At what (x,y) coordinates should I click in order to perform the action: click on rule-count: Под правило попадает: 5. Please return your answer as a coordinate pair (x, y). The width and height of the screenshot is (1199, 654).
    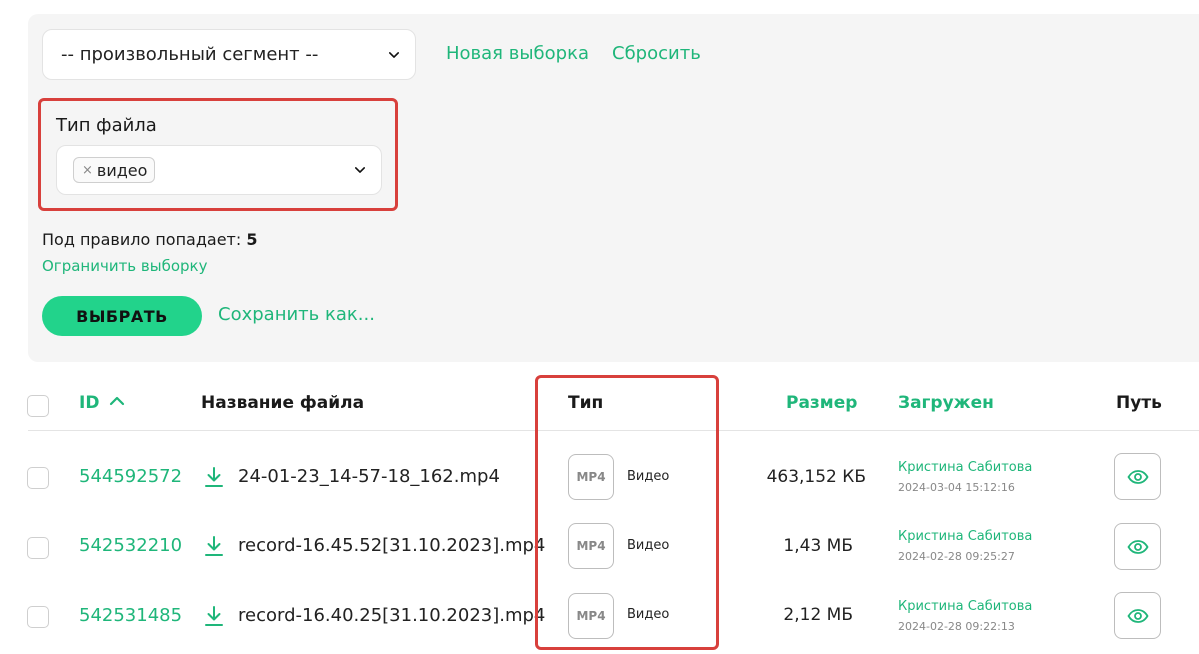
    Looking at the image, I should click on (150, 239).